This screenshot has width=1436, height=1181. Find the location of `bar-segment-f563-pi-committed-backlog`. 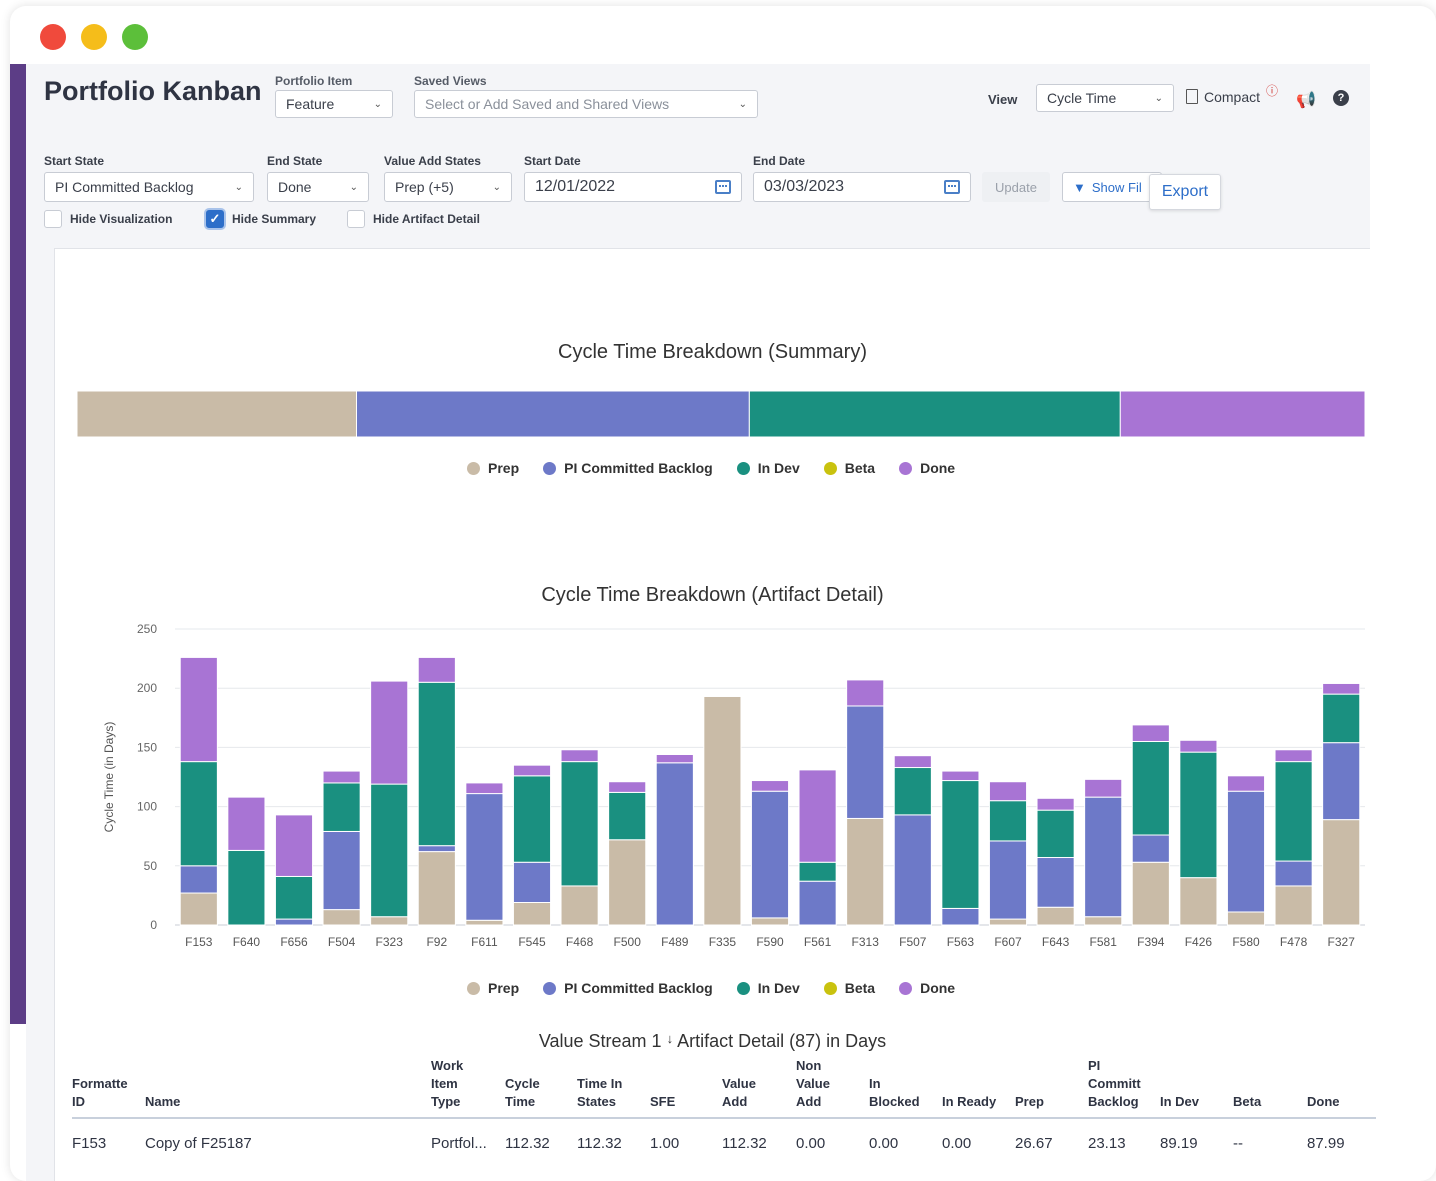

bar-segment-f563-pi-committed-backlog is located at coordinates (960, 916).